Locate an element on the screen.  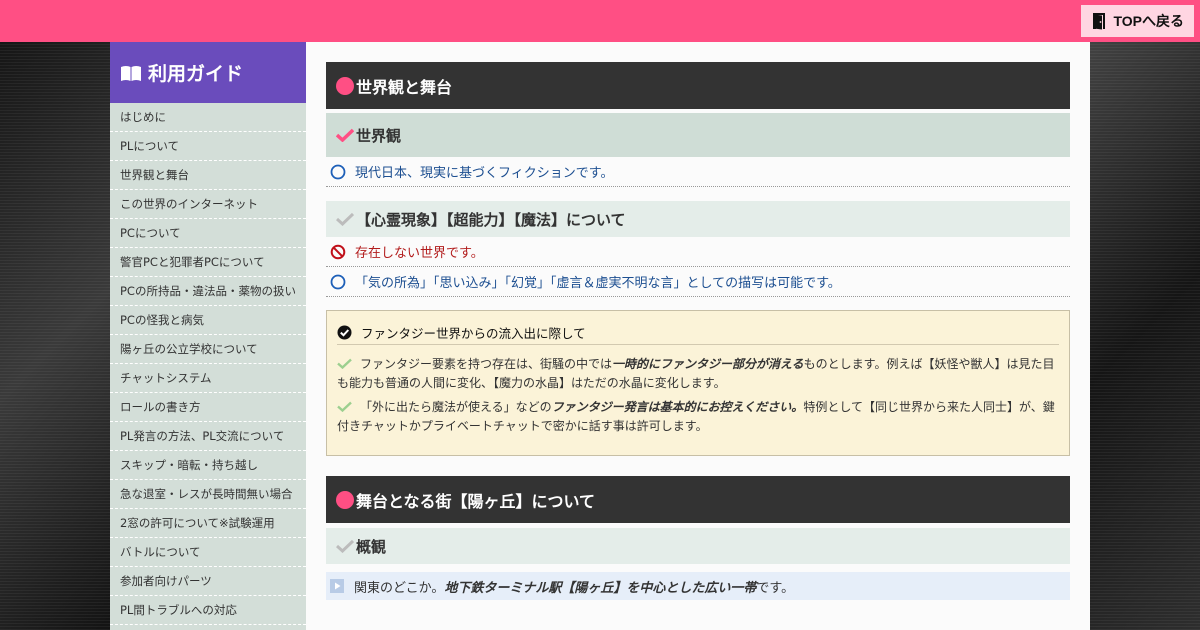
check-circle-icon is located at coordinates (344, 332).